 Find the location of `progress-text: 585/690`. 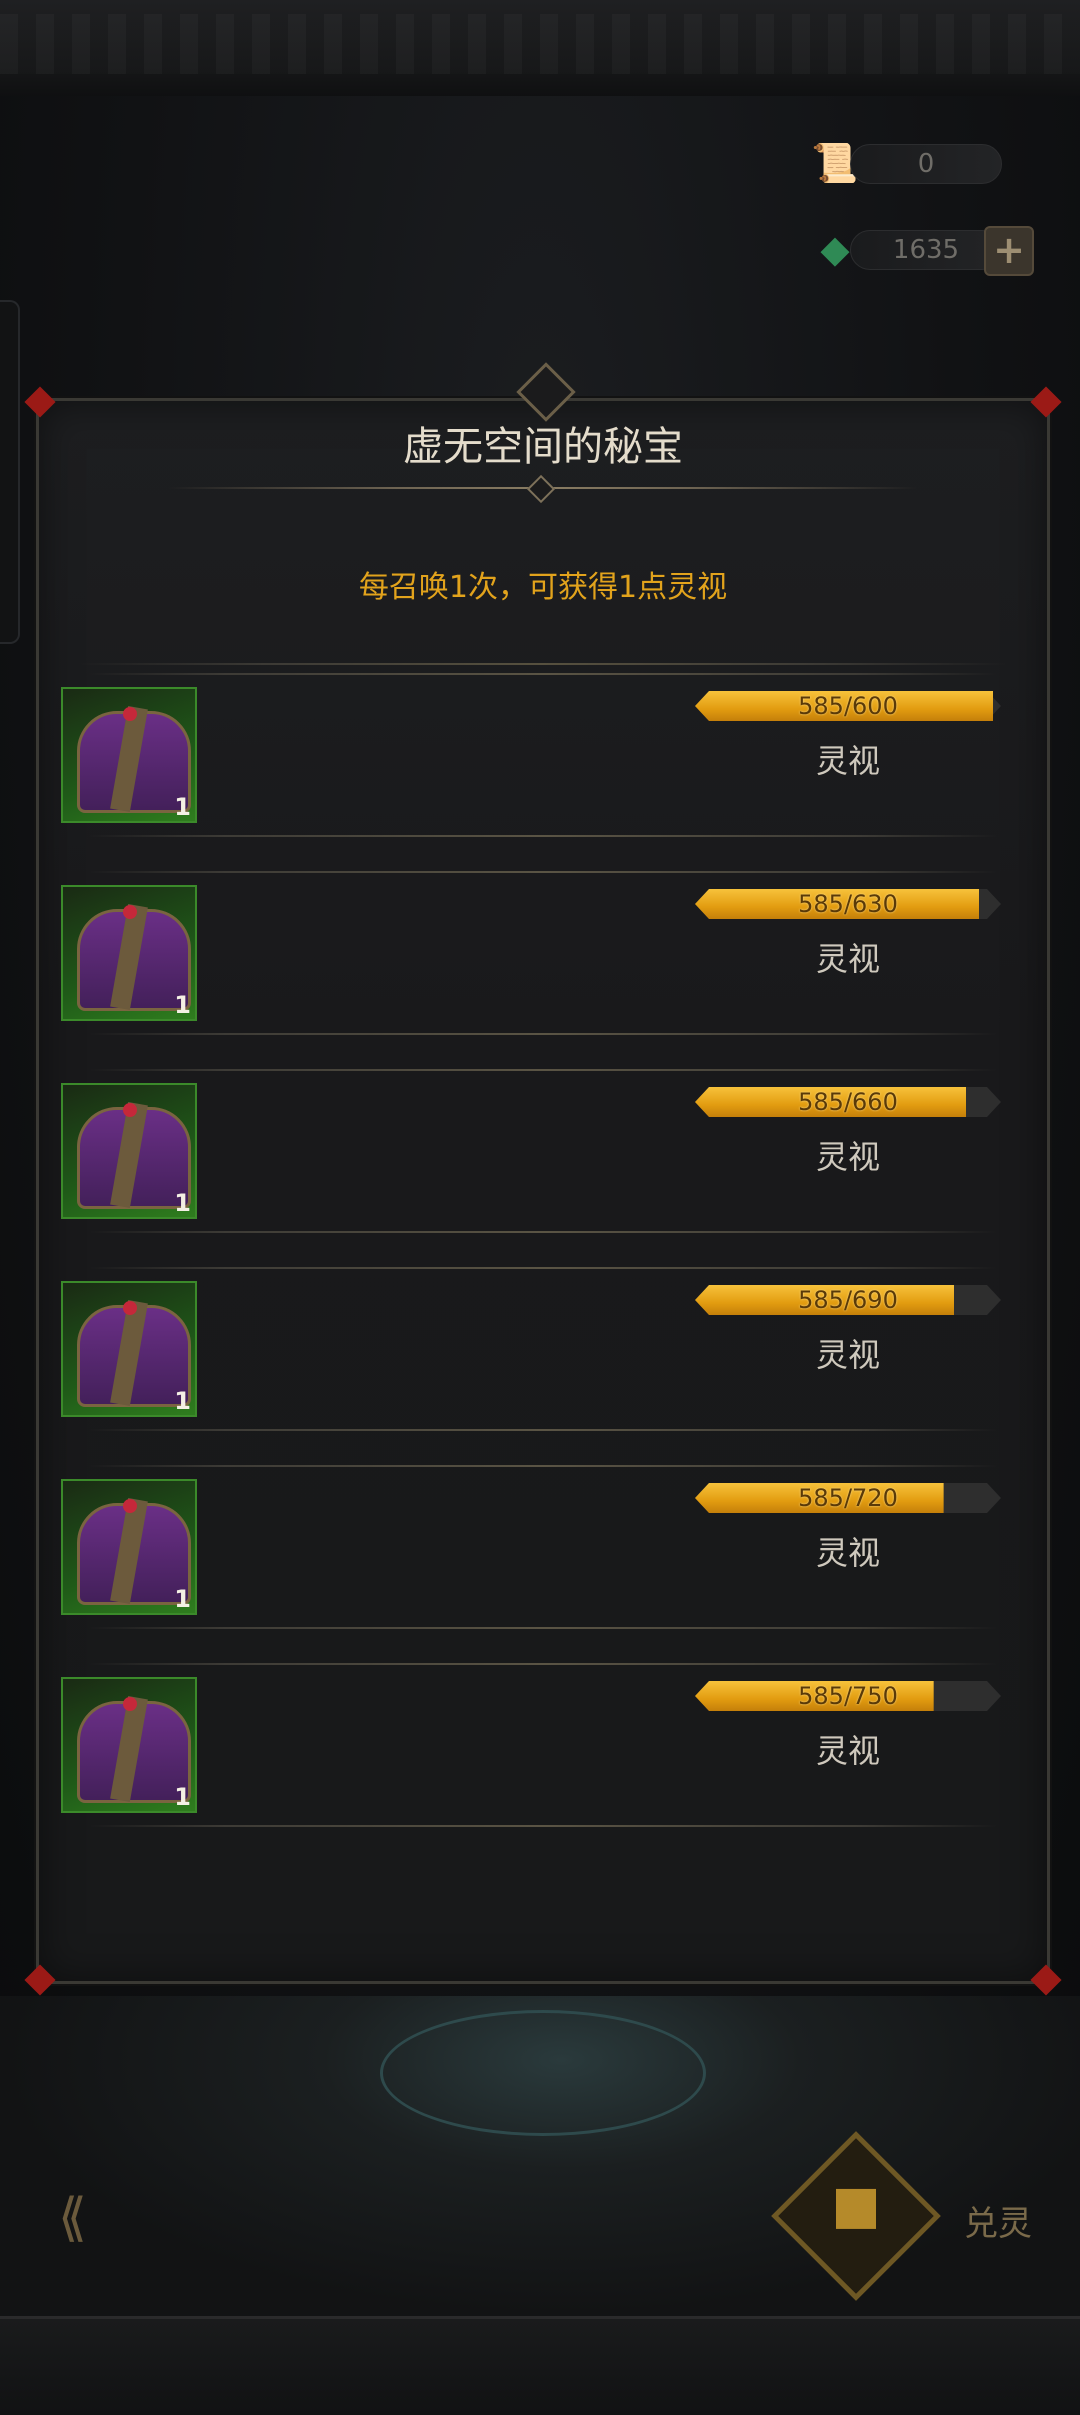

progress-text: 585/690 is located at coordinates (848, 1300).